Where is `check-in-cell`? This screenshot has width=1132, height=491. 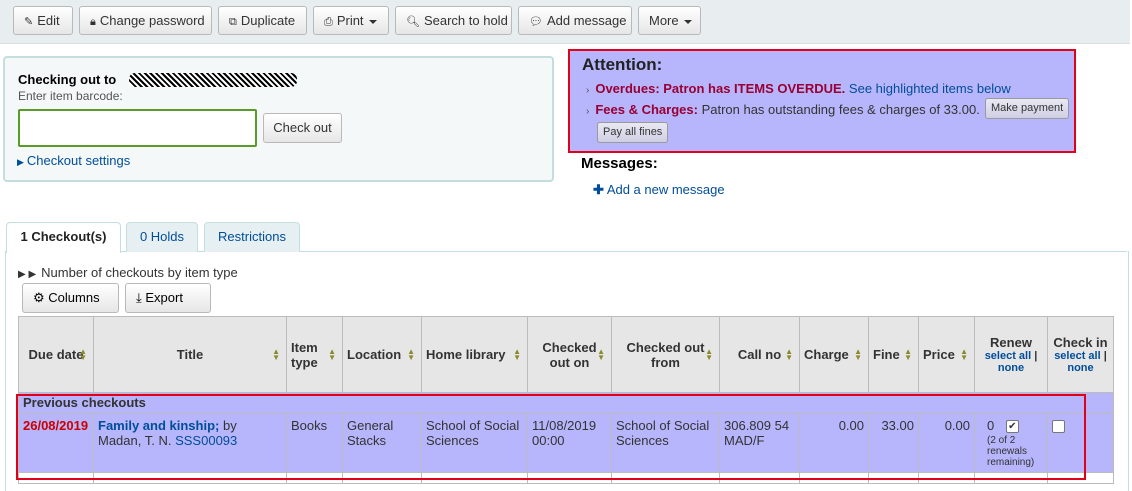
check-in-cell is located at coordinates (1080, 443).